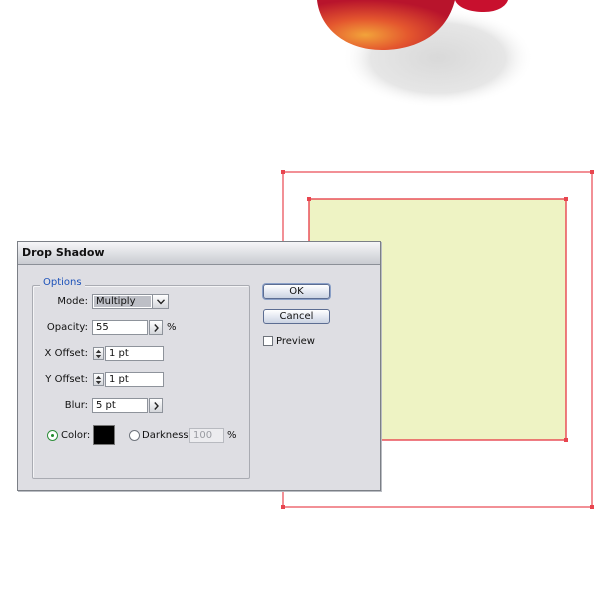 This screenshot has width=600, height=600. Describe the element at coordinates (167, 435) in the screenshot. I see `darkness-label: Darkness:` at that location.